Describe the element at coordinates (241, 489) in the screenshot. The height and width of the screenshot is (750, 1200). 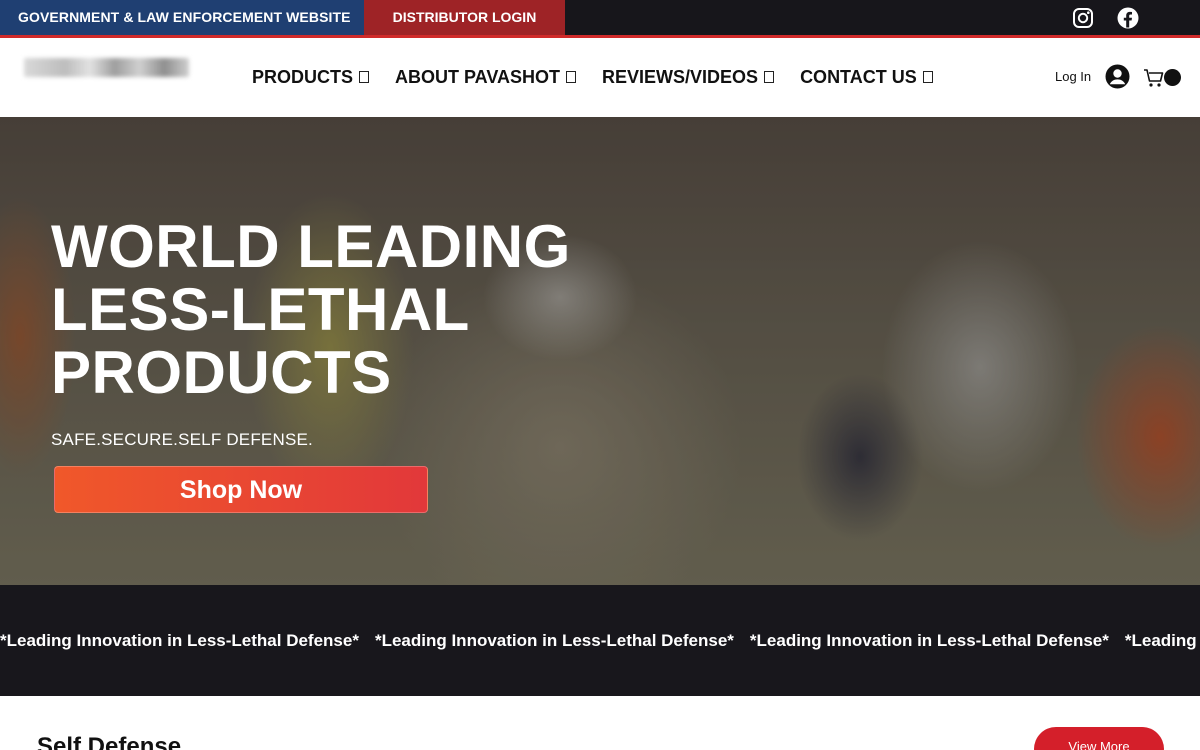
I see `shop-now-button: Shop Now` at that location.